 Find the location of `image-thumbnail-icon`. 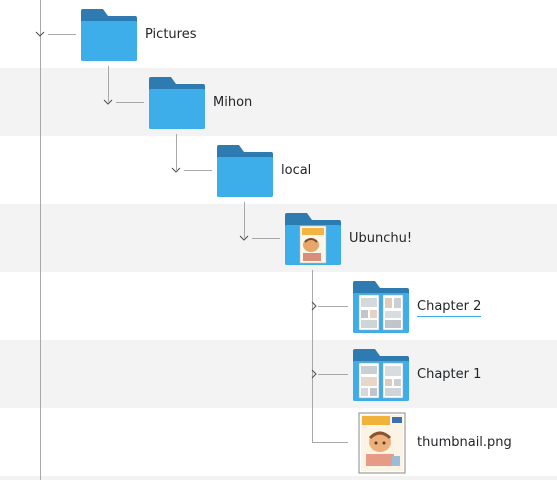

image-thumbnail-icon is located at coordinates (381, 443).